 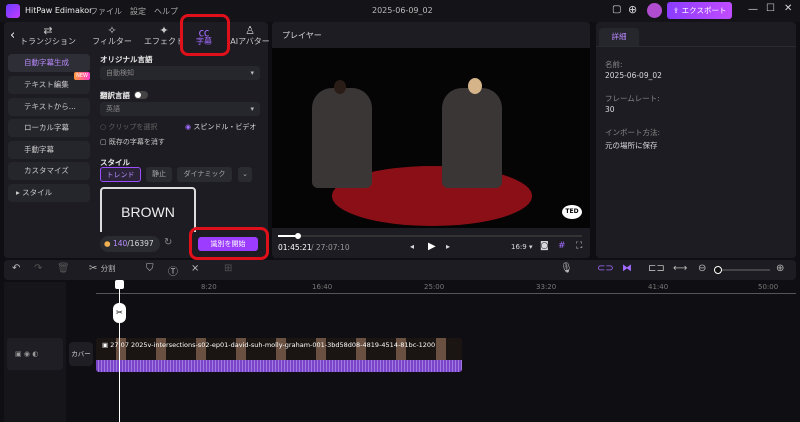 I want to click on snap-icon: ⧓, so click(x=627, y=268).